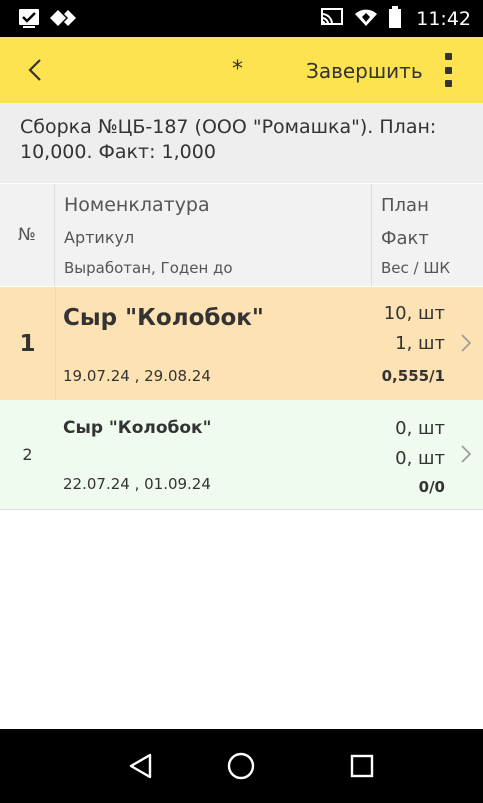  I want to click on header-number: №, so click(27, 235).